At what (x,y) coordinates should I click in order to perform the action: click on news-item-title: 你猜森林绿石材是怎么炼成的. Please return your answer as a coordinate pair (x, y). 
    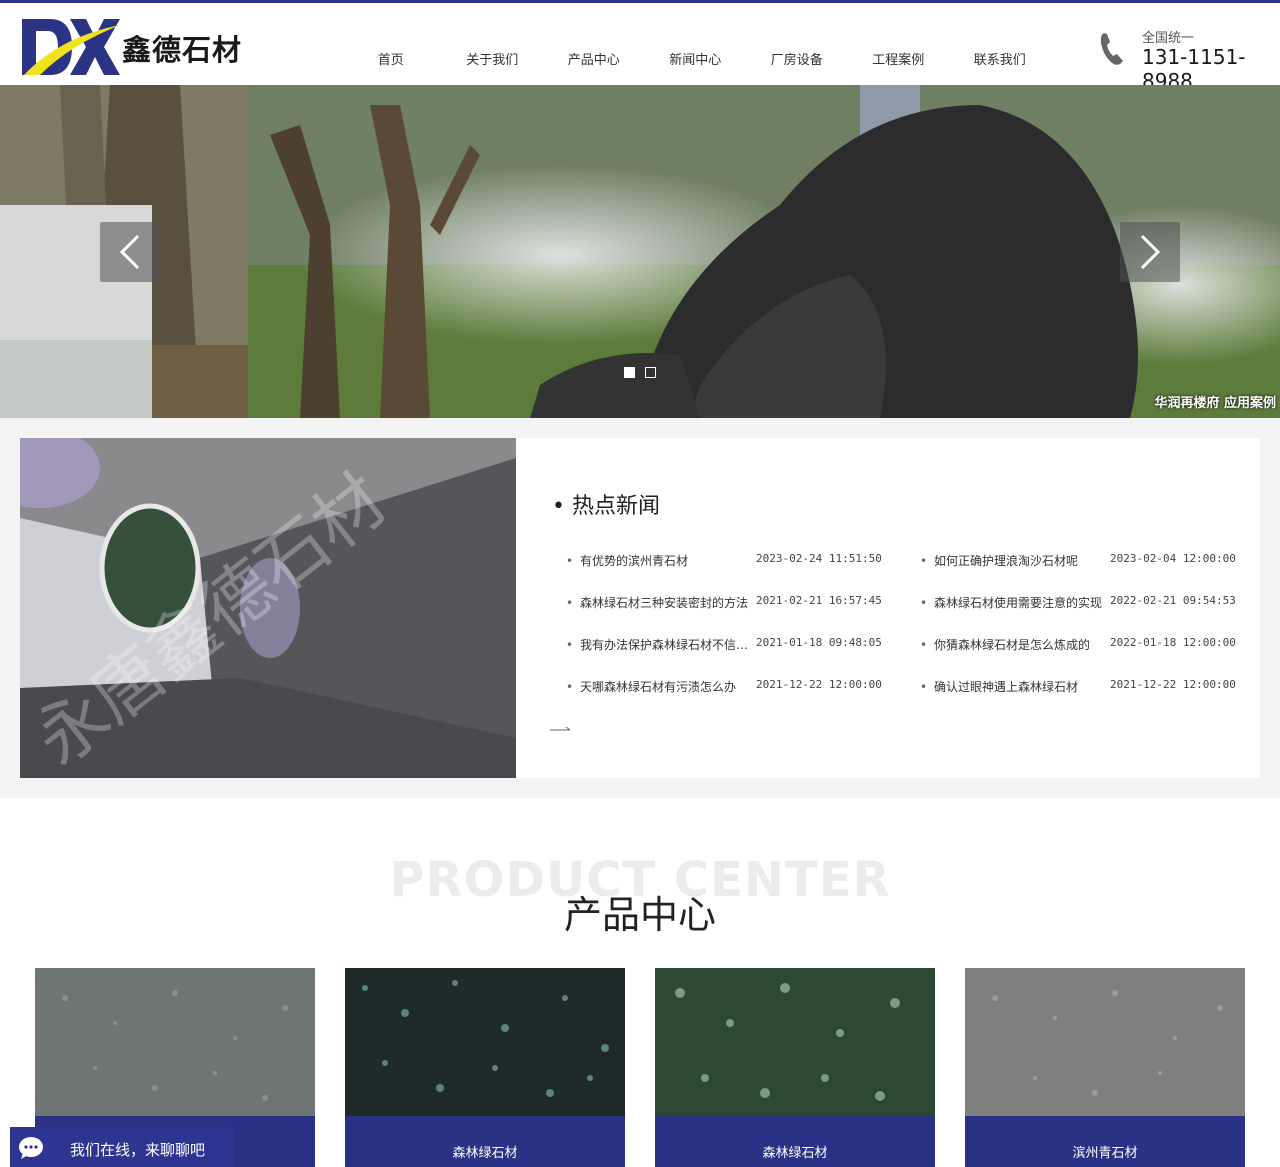
    Looking at the image, I should click on (1019, 644).